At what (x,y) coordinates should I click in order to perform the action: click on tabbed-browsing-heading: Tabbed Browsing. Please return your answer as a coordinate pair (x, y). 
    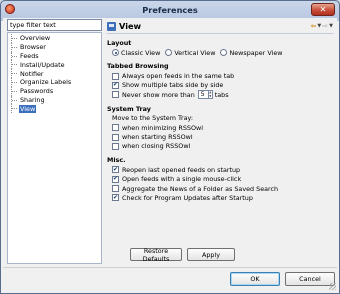
    Looking at the image, I should click on (138, 66).